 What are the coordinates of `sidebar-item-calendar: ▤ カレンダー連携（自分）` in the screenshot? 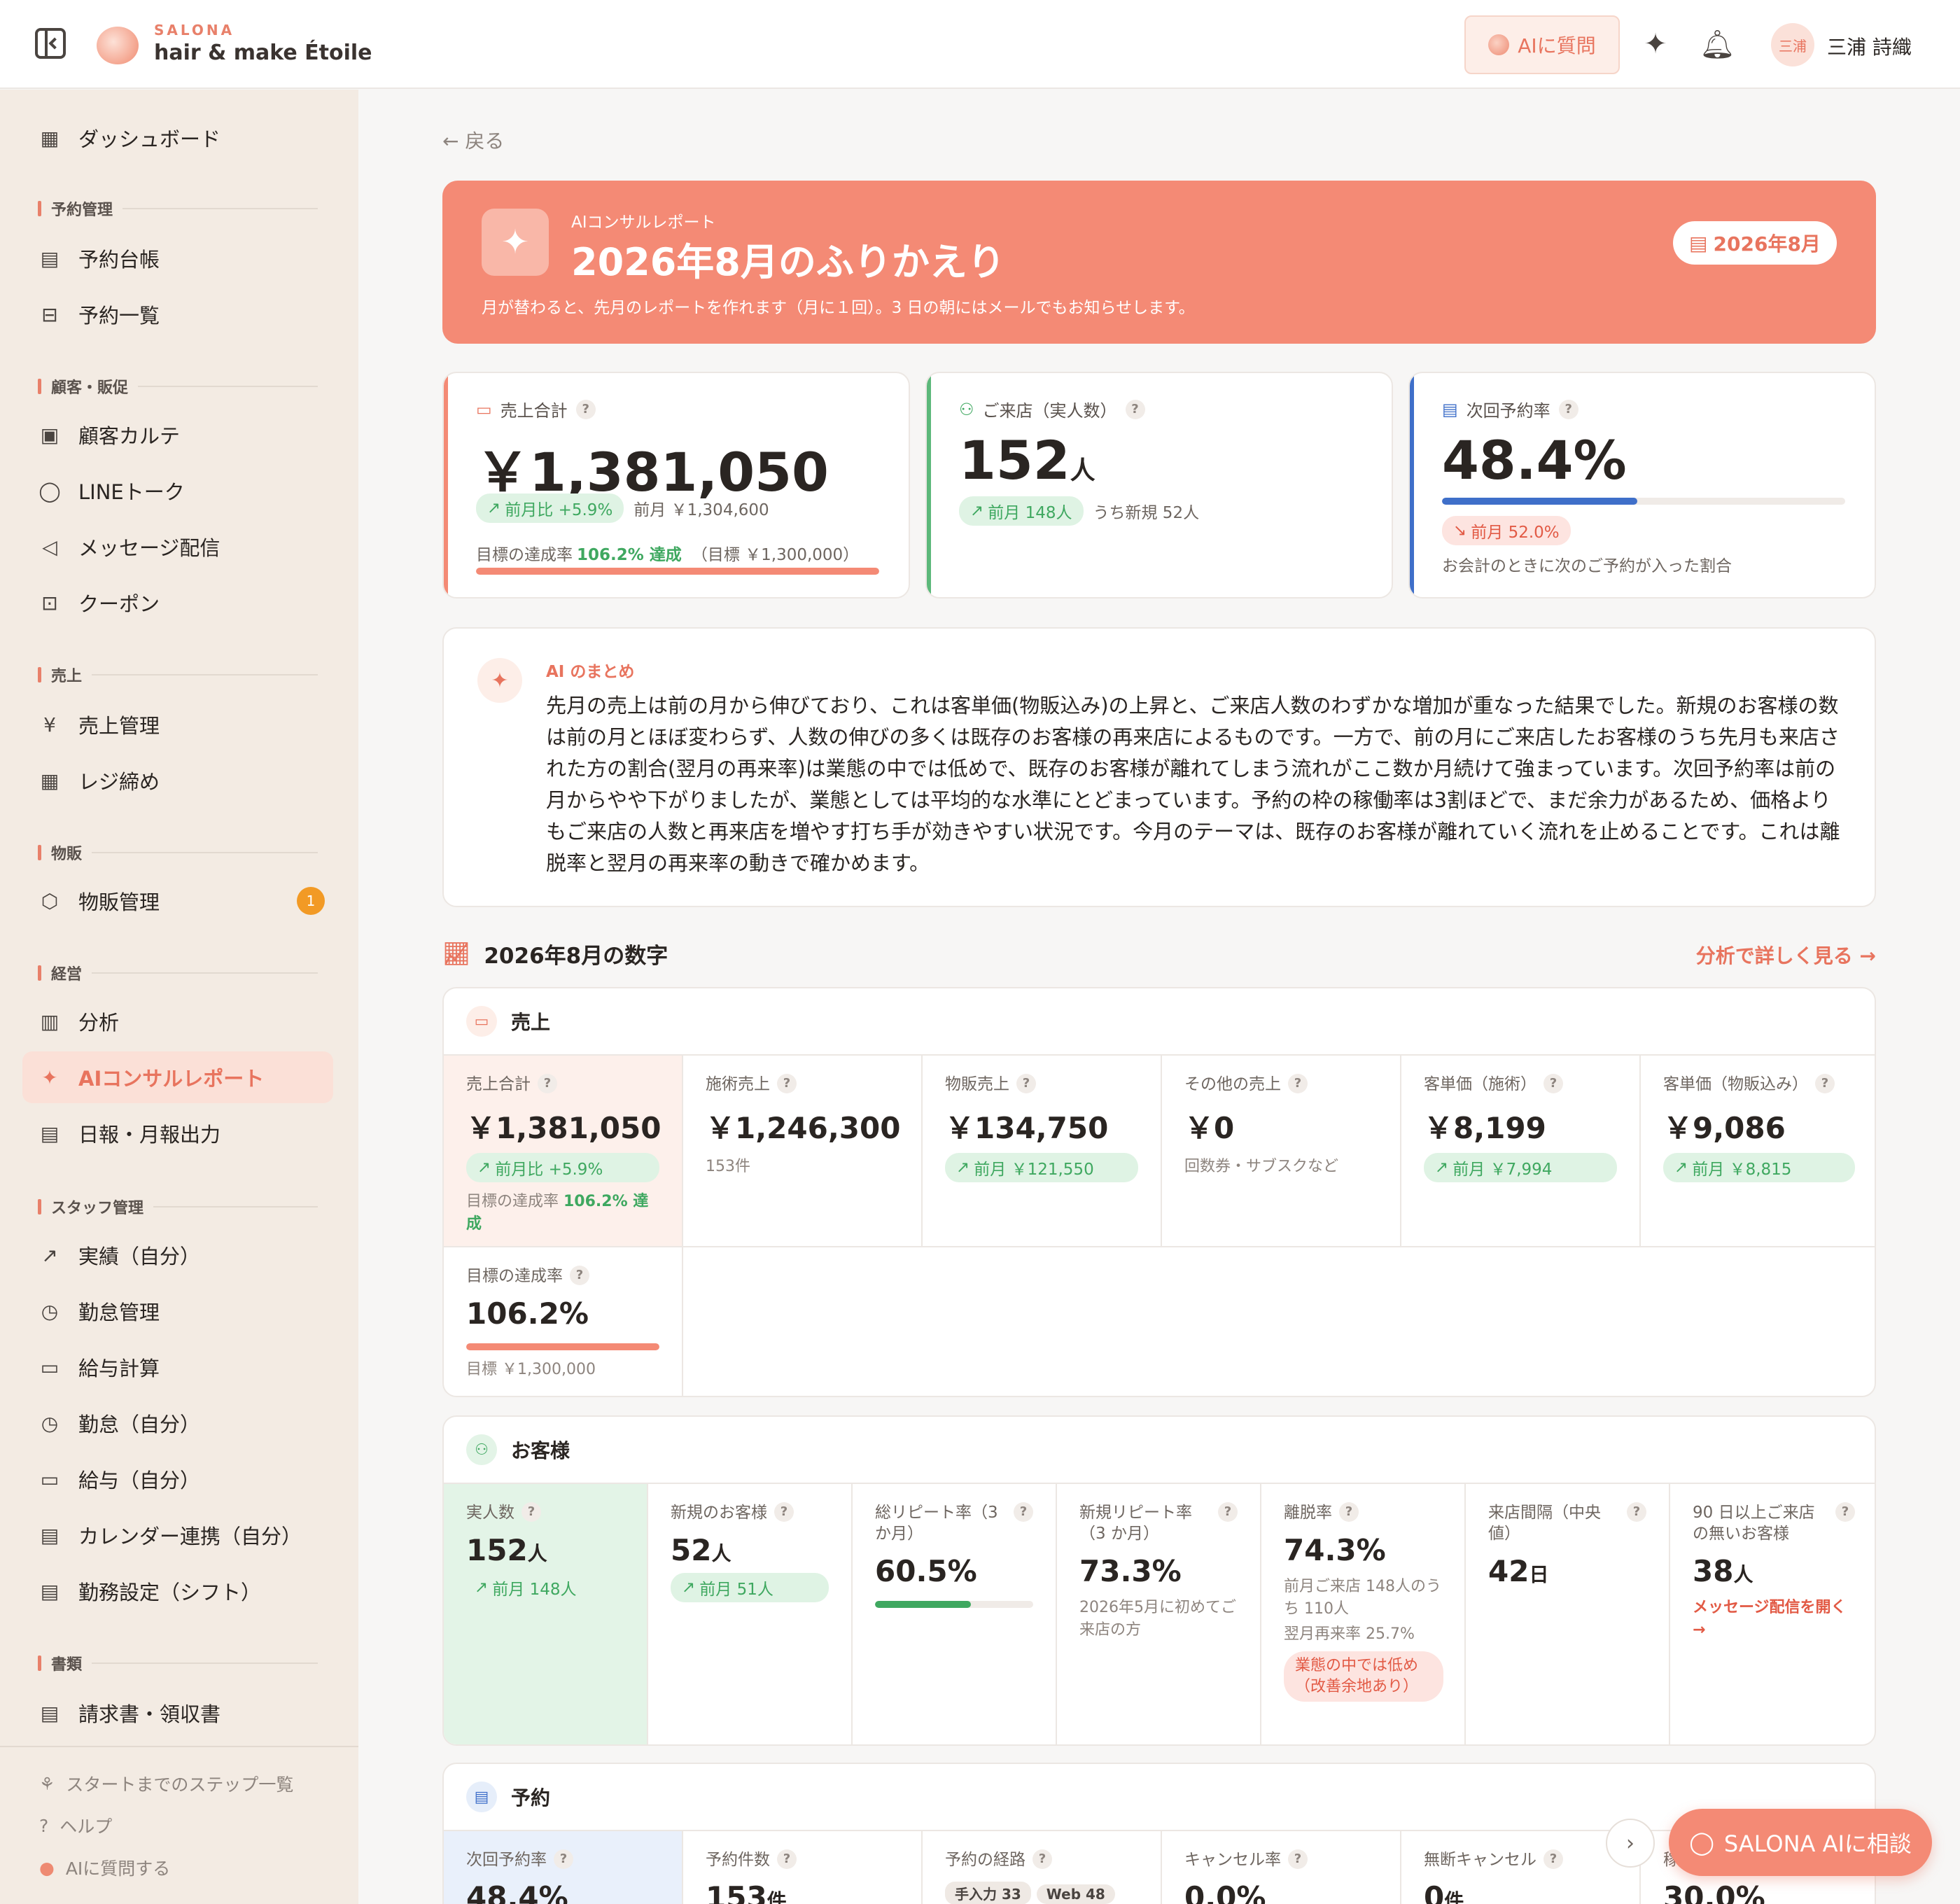 It's located at (177, 1535).